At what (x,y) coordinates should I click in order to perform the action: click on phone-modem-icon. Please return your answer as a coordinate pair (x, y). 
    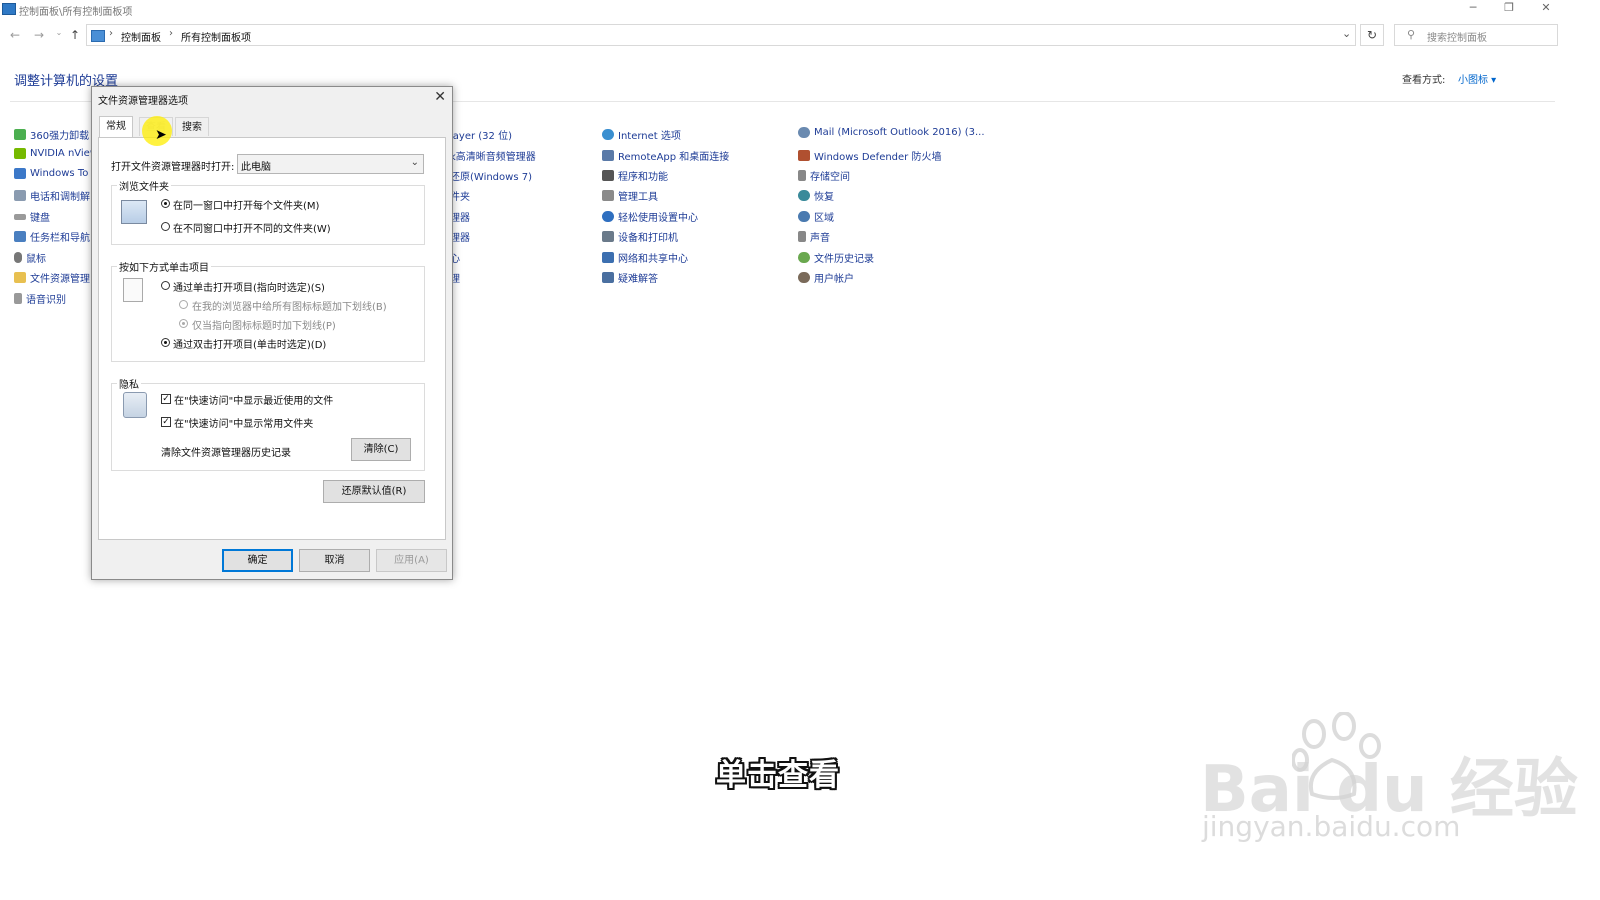
    Looking at the image, I should click on (20, 195).